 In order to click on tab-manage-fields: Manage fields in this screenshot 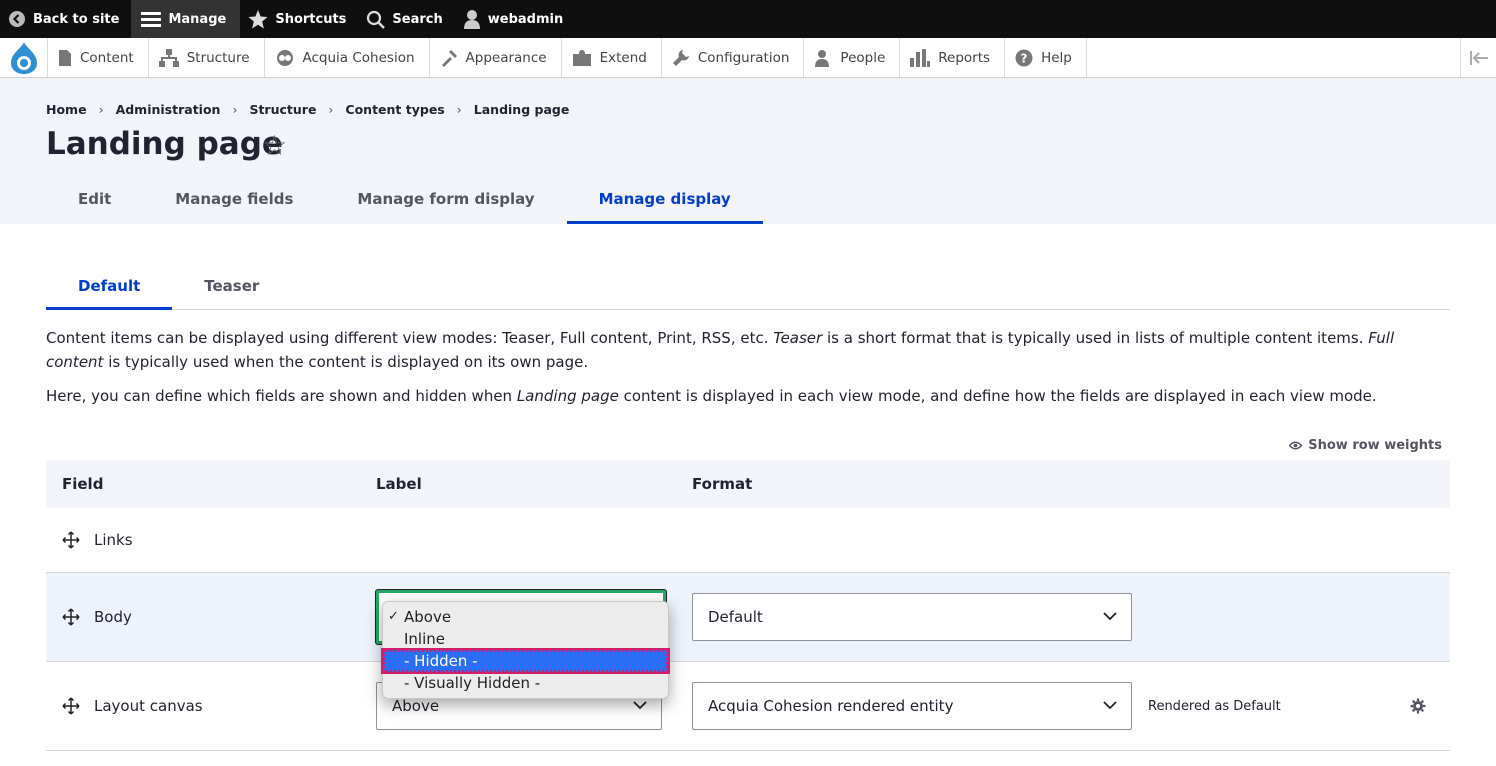, I will do `click(234, 202)`.